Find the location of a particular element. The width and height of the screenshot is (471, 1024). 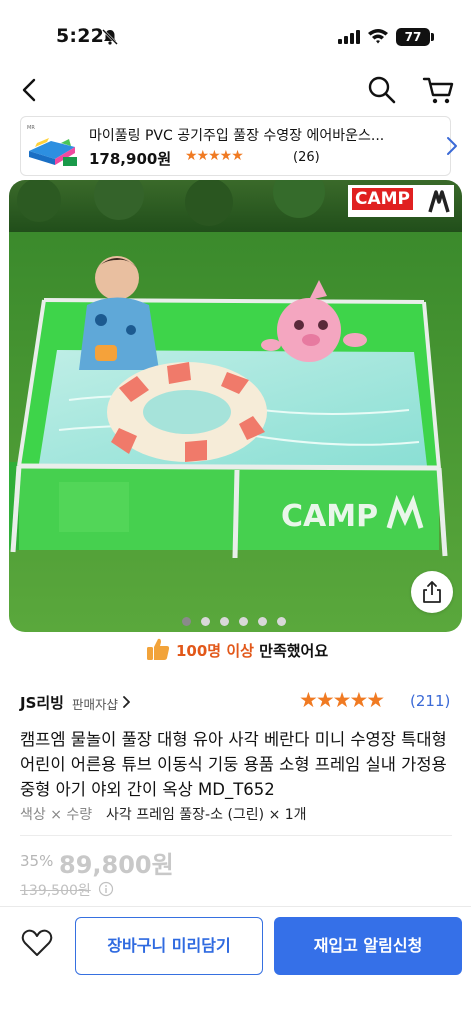

option-value: 사각 프레임 풀장-소 (그린) × 1개 is located at coordinates (206, 814).